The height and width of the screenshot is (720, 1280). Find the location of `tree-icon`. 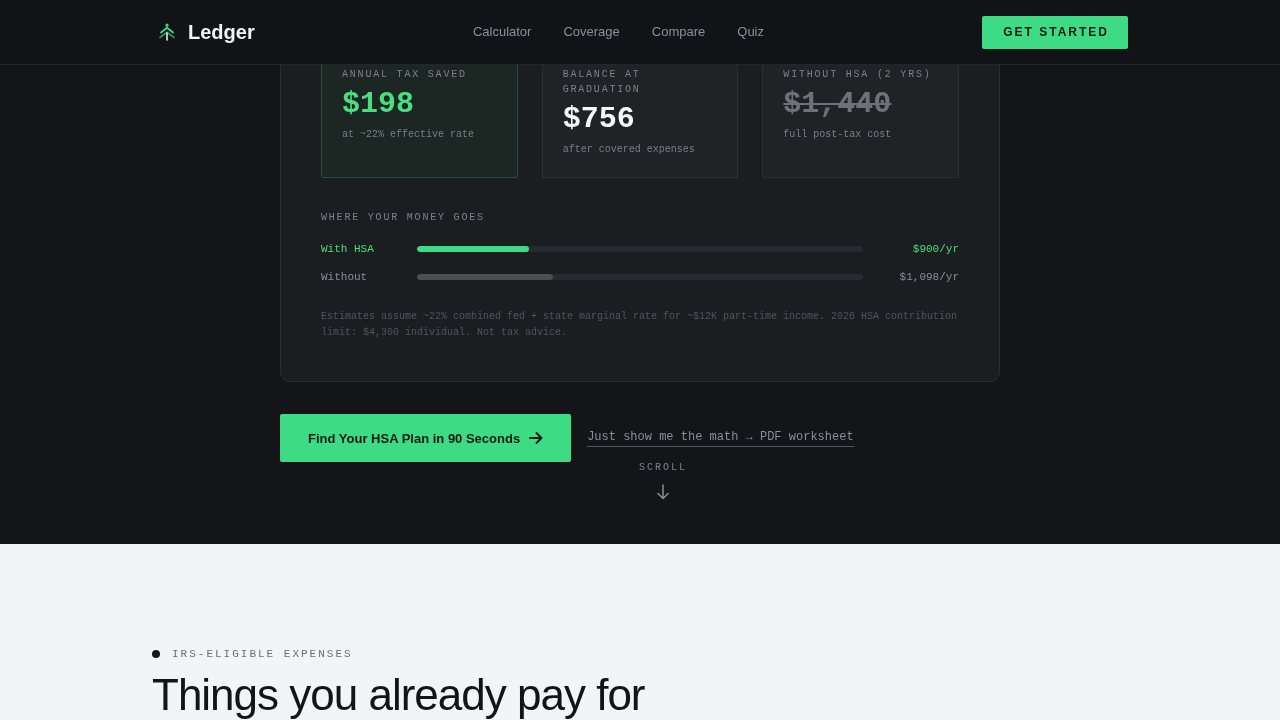

tree-icon is located at coordinates (167, 32).